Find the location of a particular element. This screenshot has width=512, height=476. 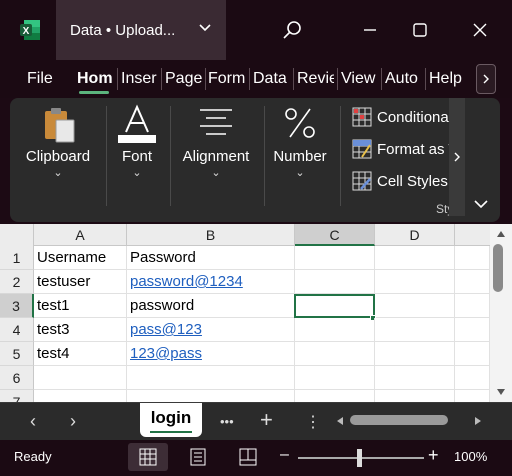

cell-b6 is located at coordinates (211, 378).